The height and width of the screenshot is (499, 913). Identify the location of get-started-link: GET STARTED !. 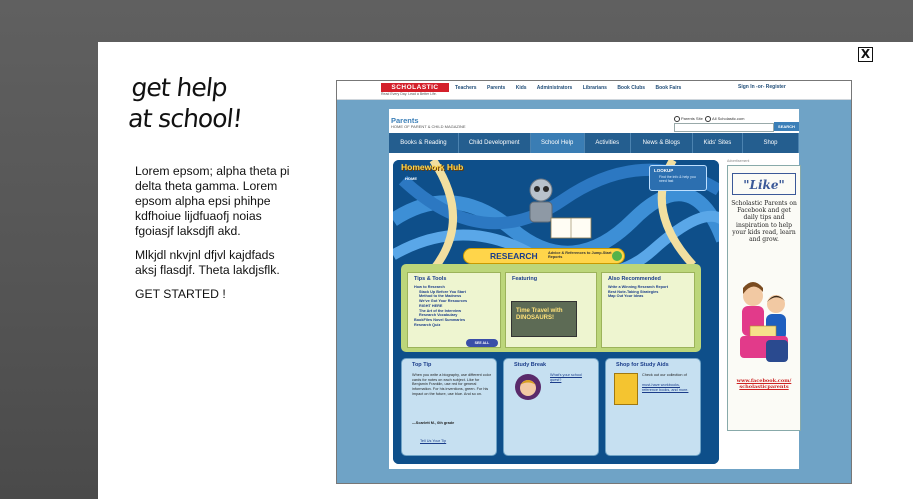
(215, 294).